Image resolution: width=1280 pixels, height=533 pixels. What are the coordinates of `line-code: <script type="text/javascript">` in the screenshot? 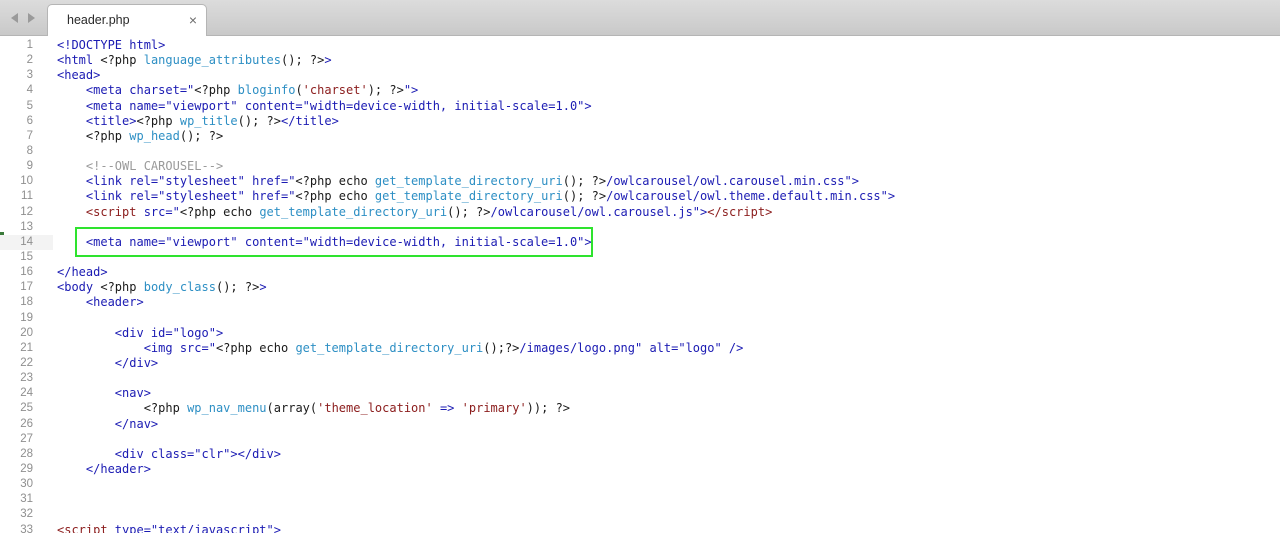 It's located at (169, 527).